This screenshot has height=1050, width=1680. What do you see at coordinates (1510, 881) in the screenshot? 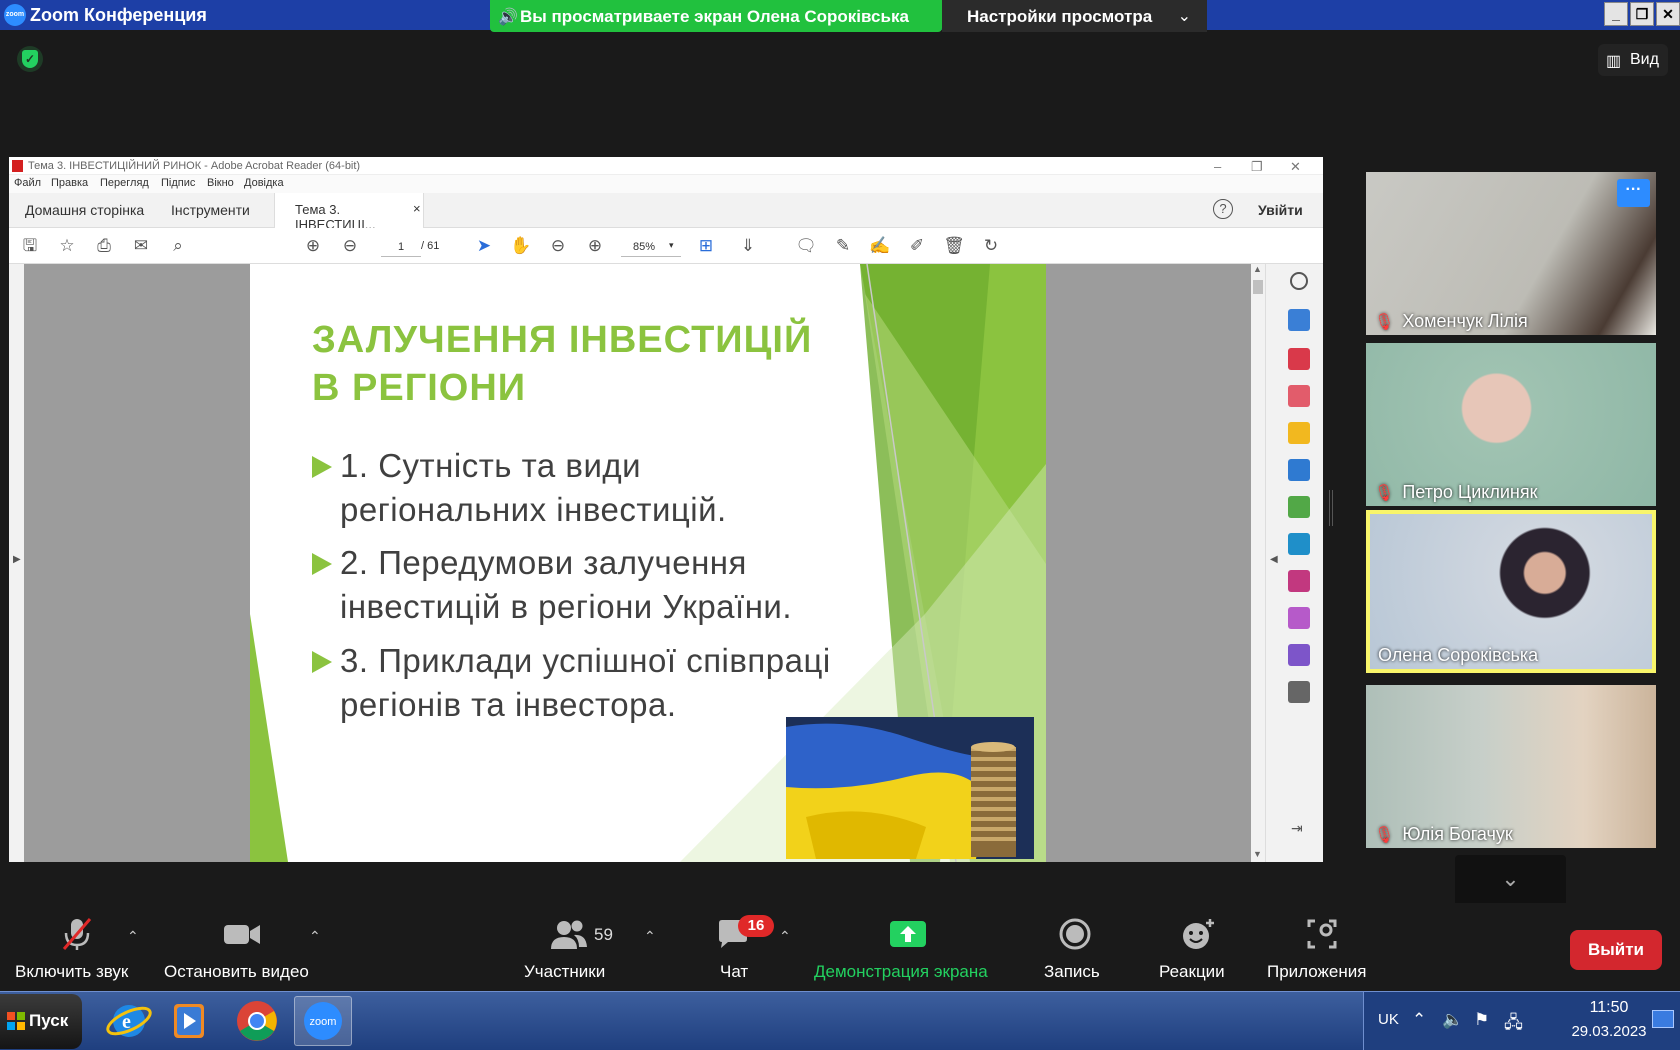
I see `scroll-participants-down-button: ⌄` at bounding box center [1510, 881].